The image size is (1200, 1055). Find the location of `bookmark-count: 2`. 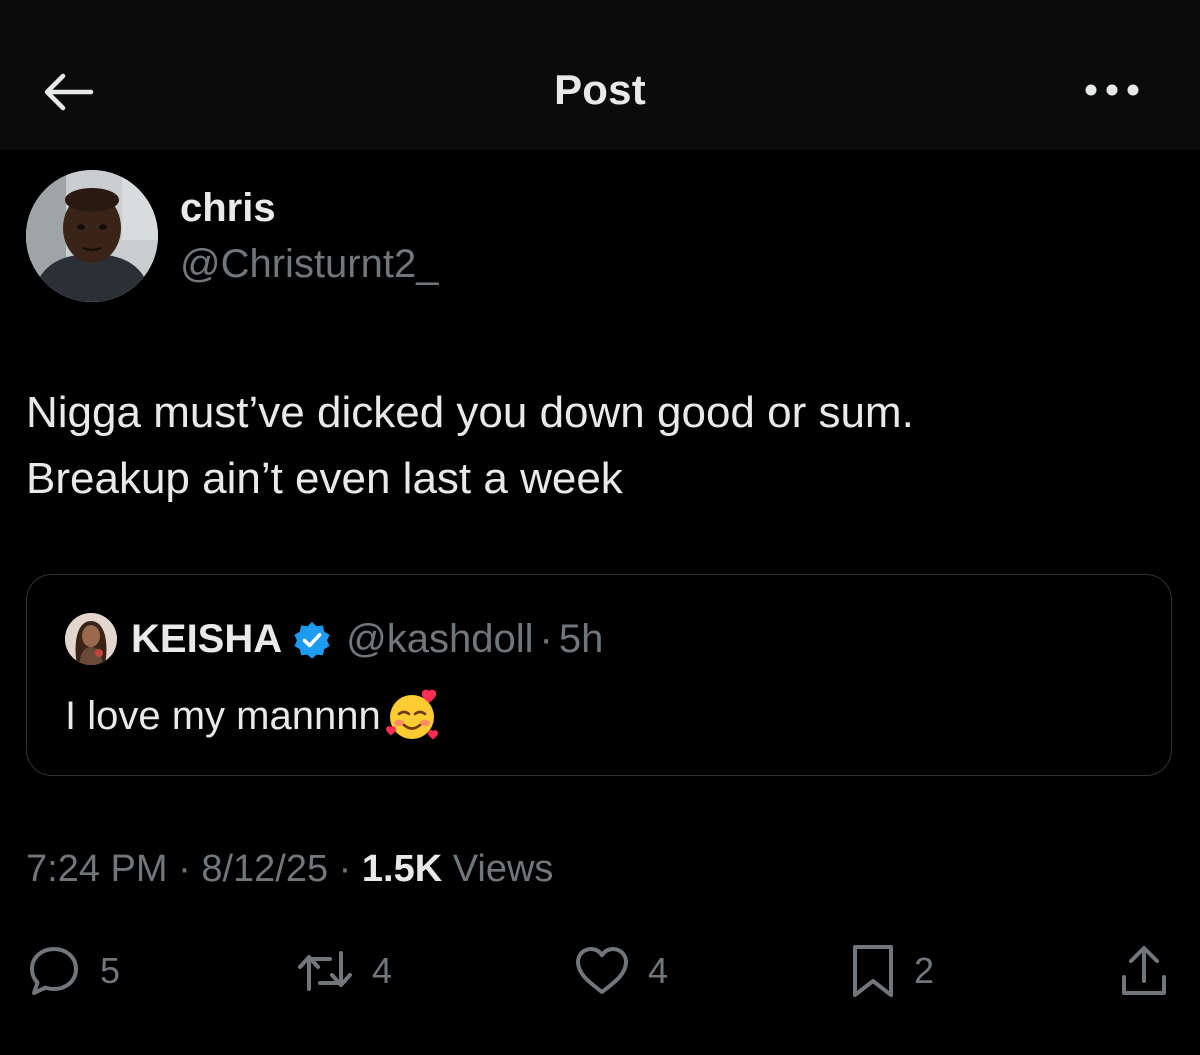

bookmark-count: 2 is located at coordinates (924, 970).